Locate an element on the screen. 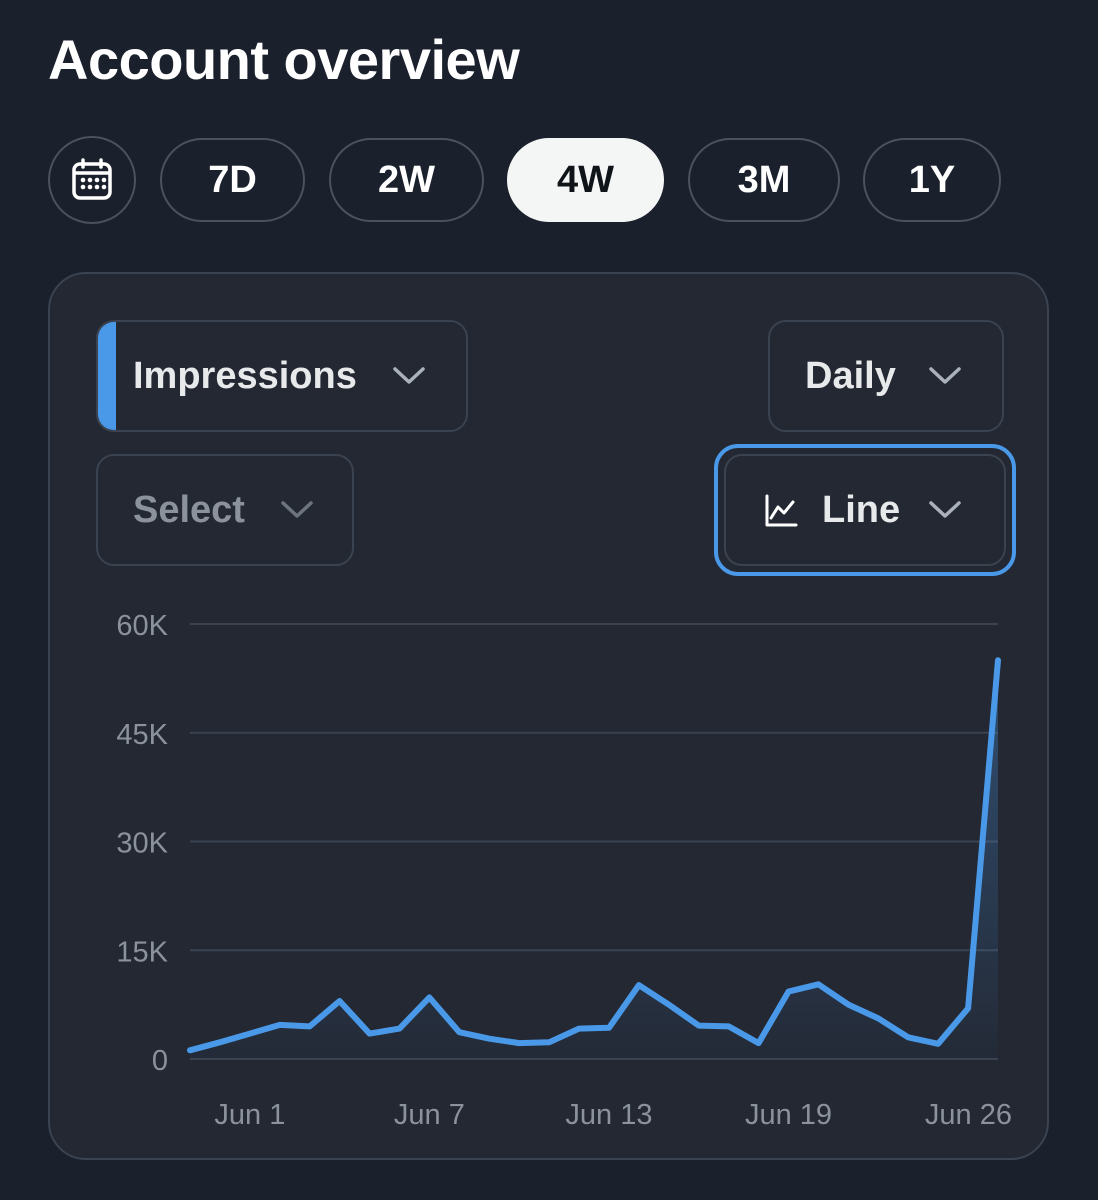 This screenshot has height=1200, width=1098. y-tick-label: 30K is located at coordinates (142, 844).